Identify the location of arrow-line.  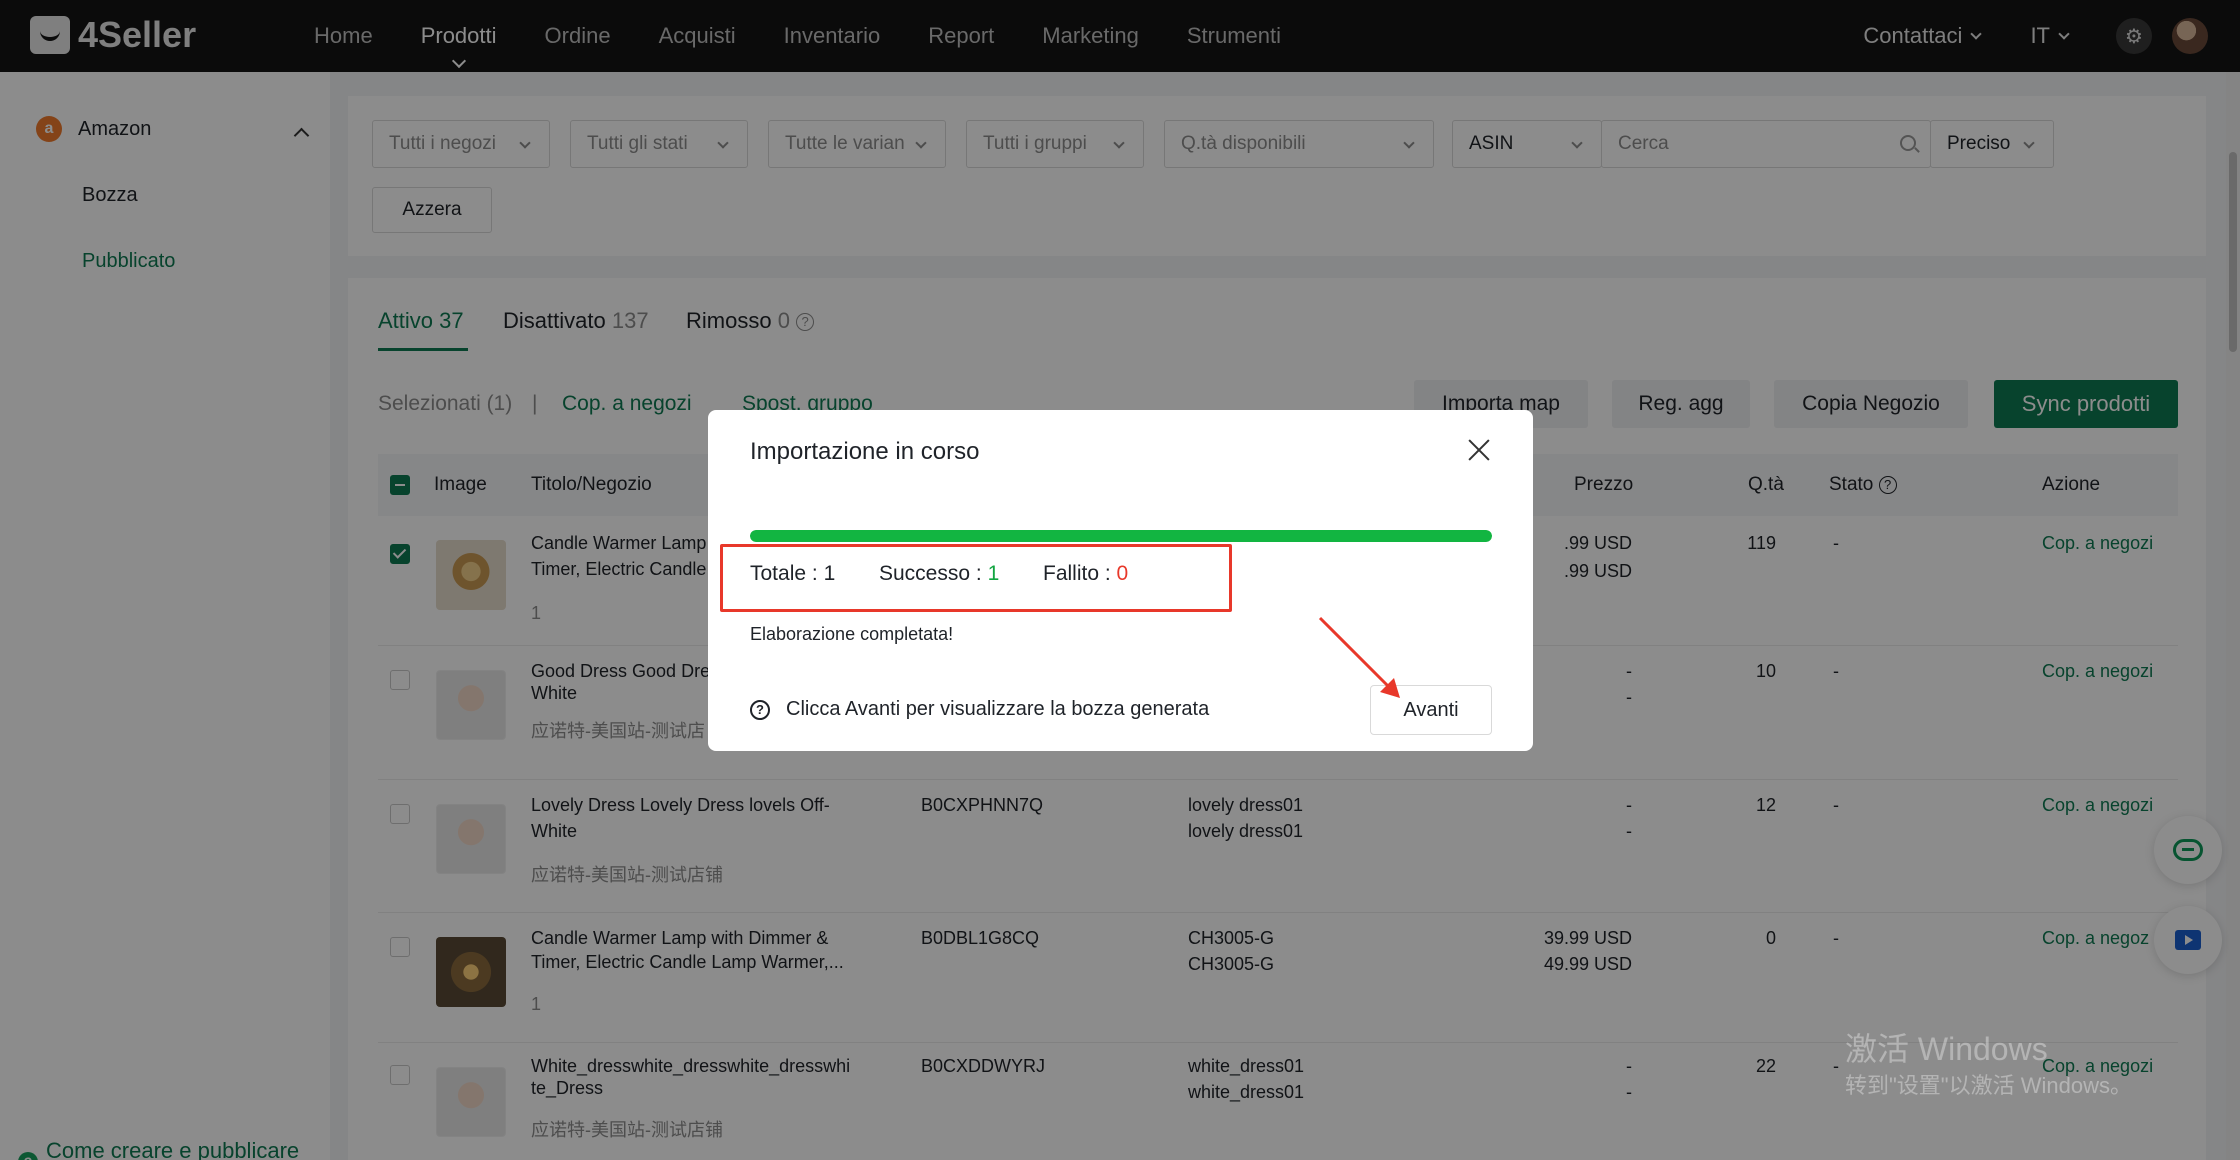
(1356, 654).